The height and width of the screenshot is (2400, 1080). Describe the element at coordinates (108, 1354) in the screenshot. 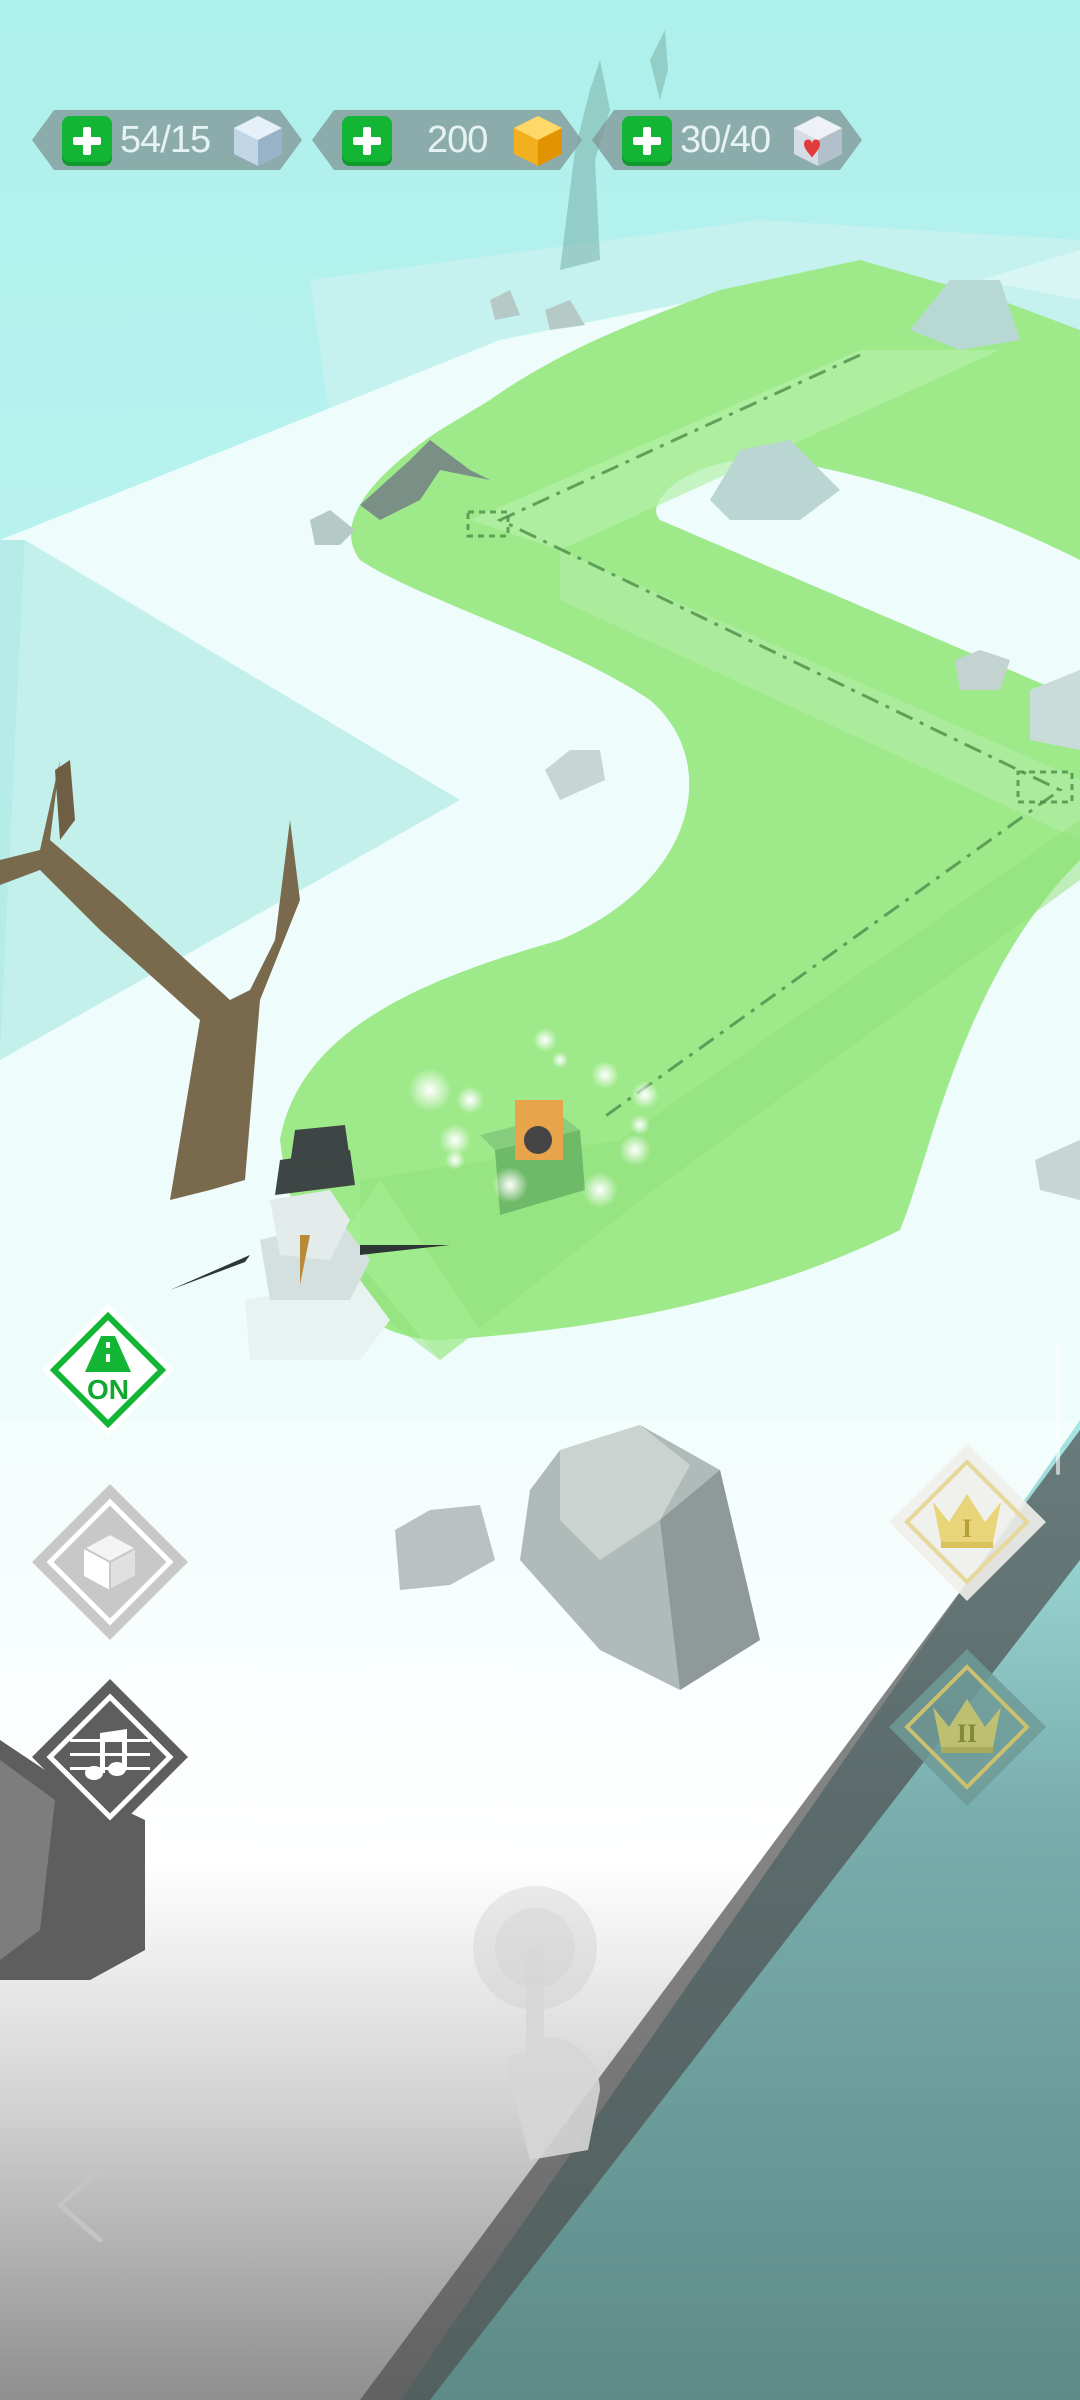

I see `road-icon` at that location.